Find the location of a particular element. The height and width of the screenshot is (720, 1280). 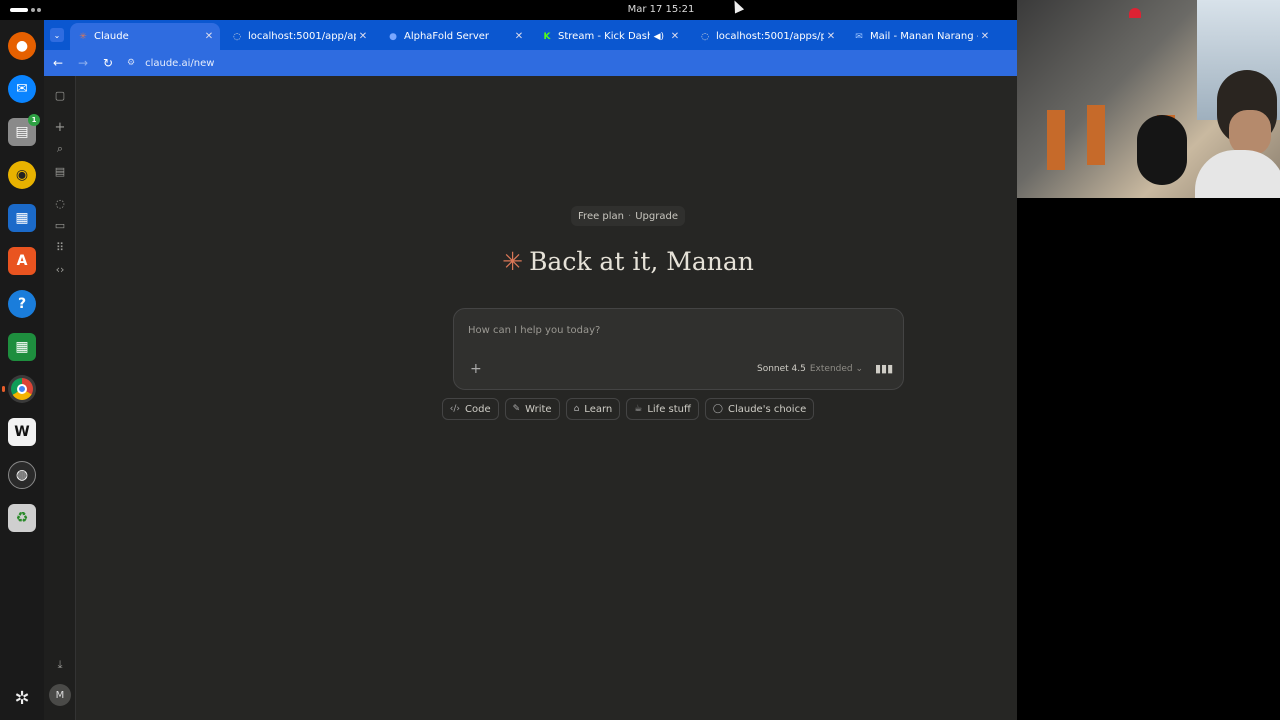

chip-learn: ⌂ Learn is located at coordinates (593, 409).